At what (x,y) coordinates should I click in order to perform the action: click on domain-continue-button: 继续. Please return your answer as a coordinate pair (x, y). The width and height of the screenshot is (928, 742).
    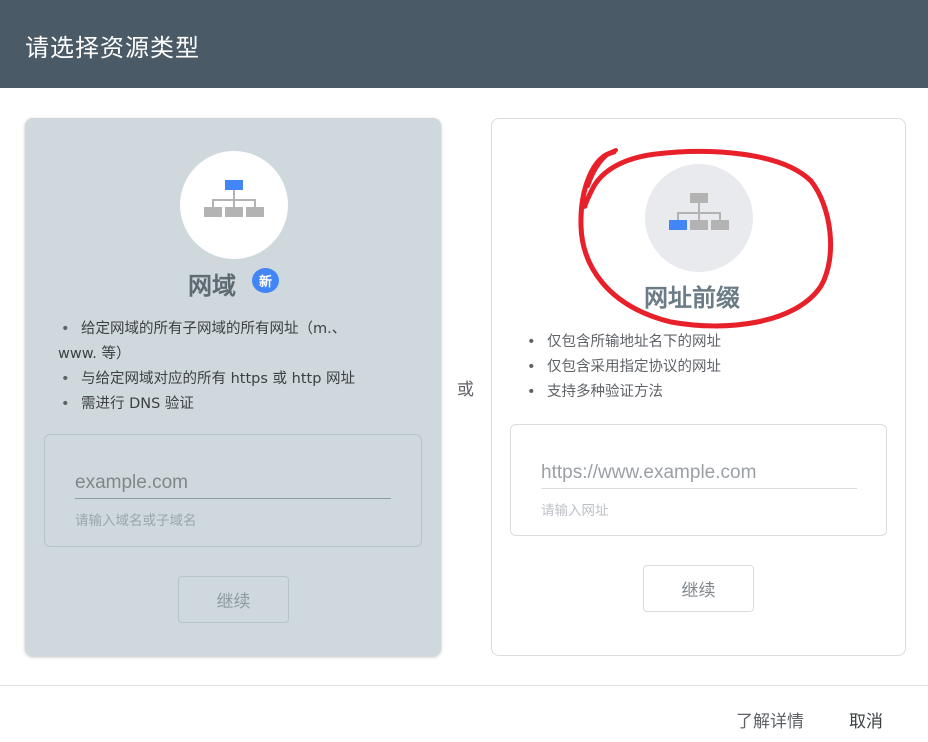
    Looking at the image, I should click on (233, 599).